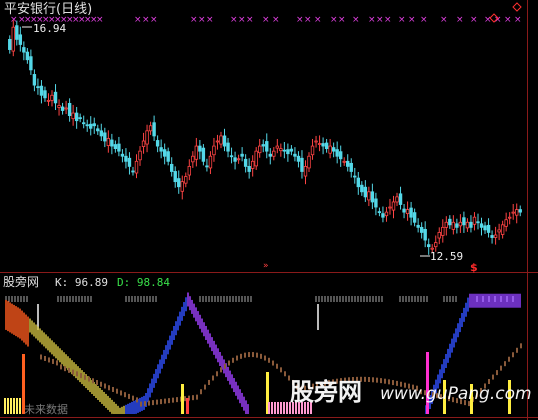 The height and width of the screenshot is (420, 538). What do you see at coordinates (474, 267) in the screenshot?
I see `buy-signal-marker: $` at bounding box center [474, 267].